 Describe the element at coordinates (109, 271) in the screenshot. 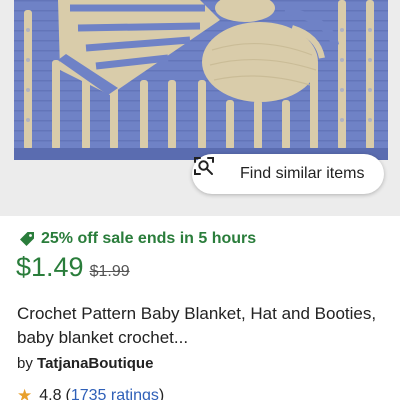

I see `original-price: $1.99` at that location.